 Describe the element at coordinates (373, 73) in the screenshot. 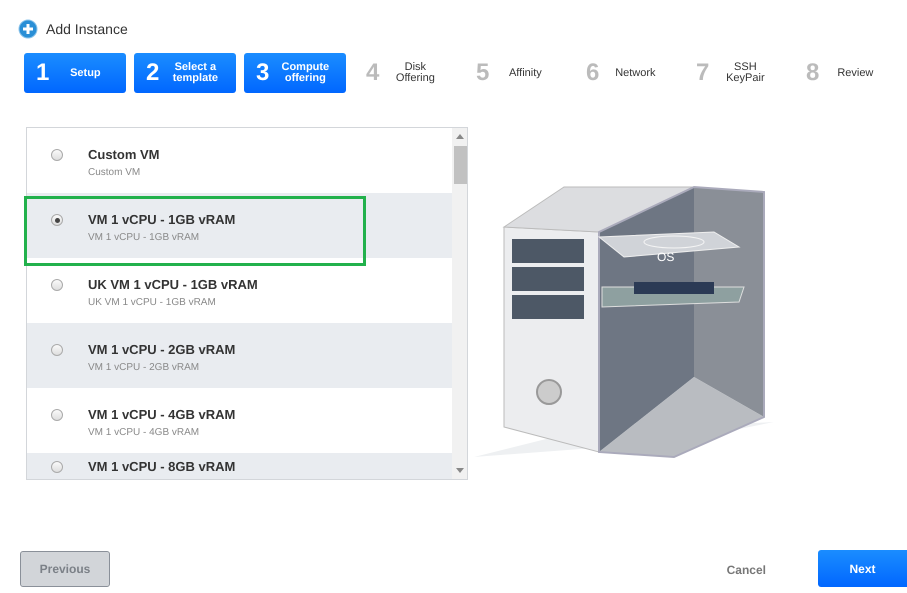

I see `step-number: 4` at that location.